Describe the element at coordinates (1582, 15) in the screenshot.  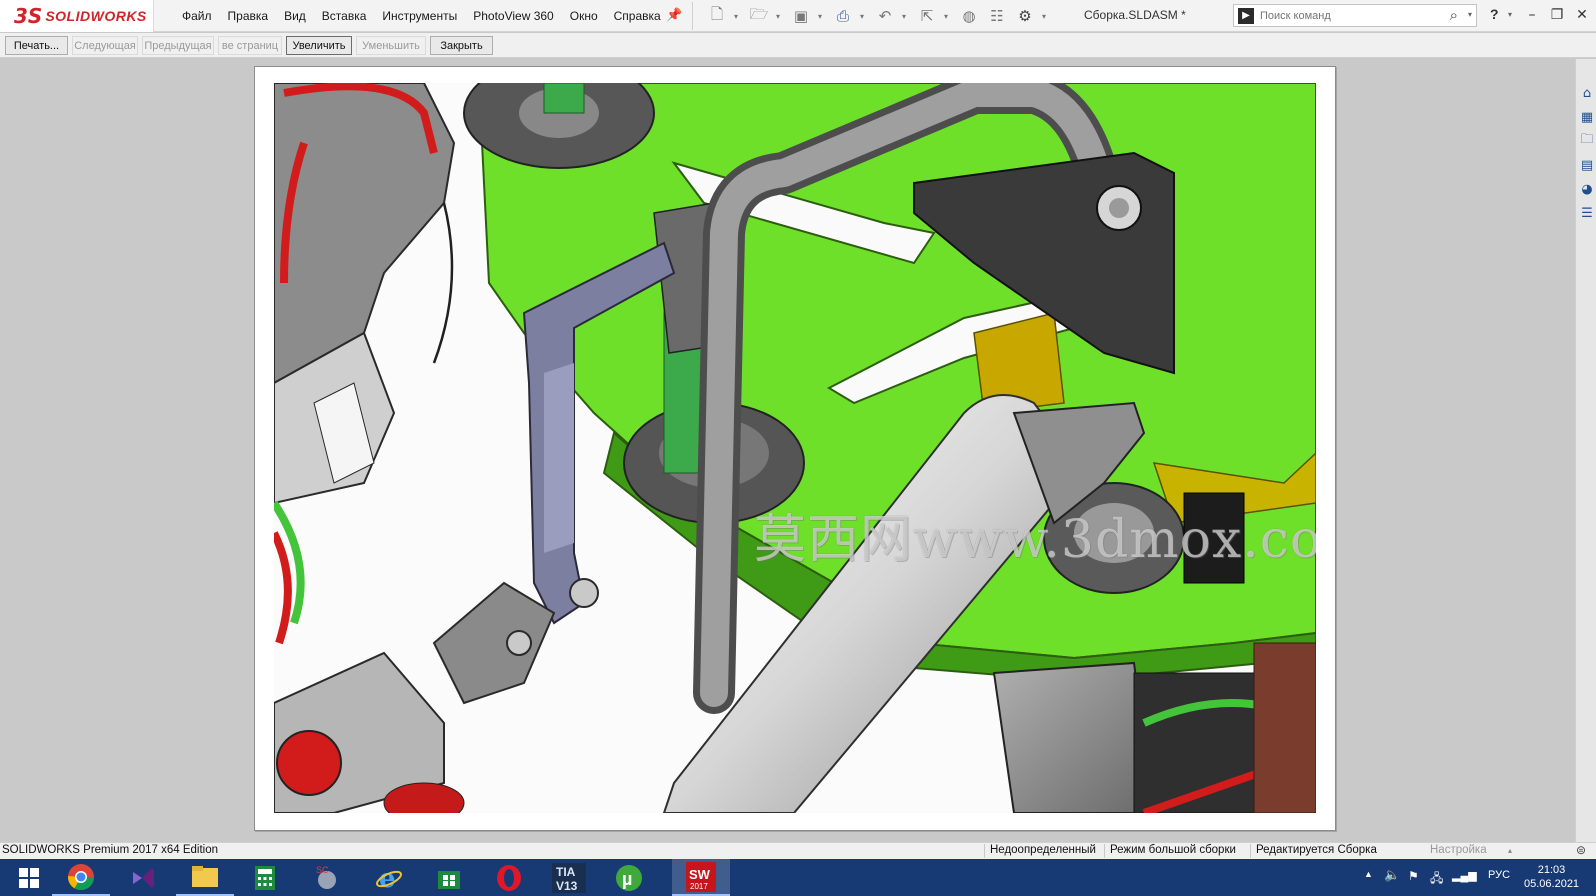
I see `close-icon: ✕` at that location.